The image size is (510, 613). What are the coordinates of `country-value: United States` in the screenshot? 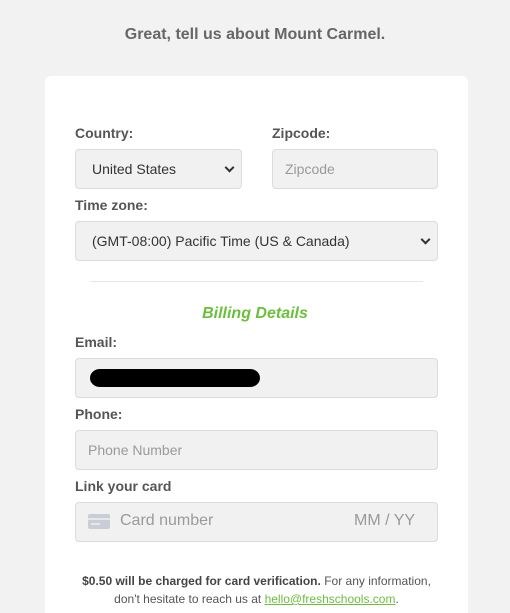 It's located at (134, 169).